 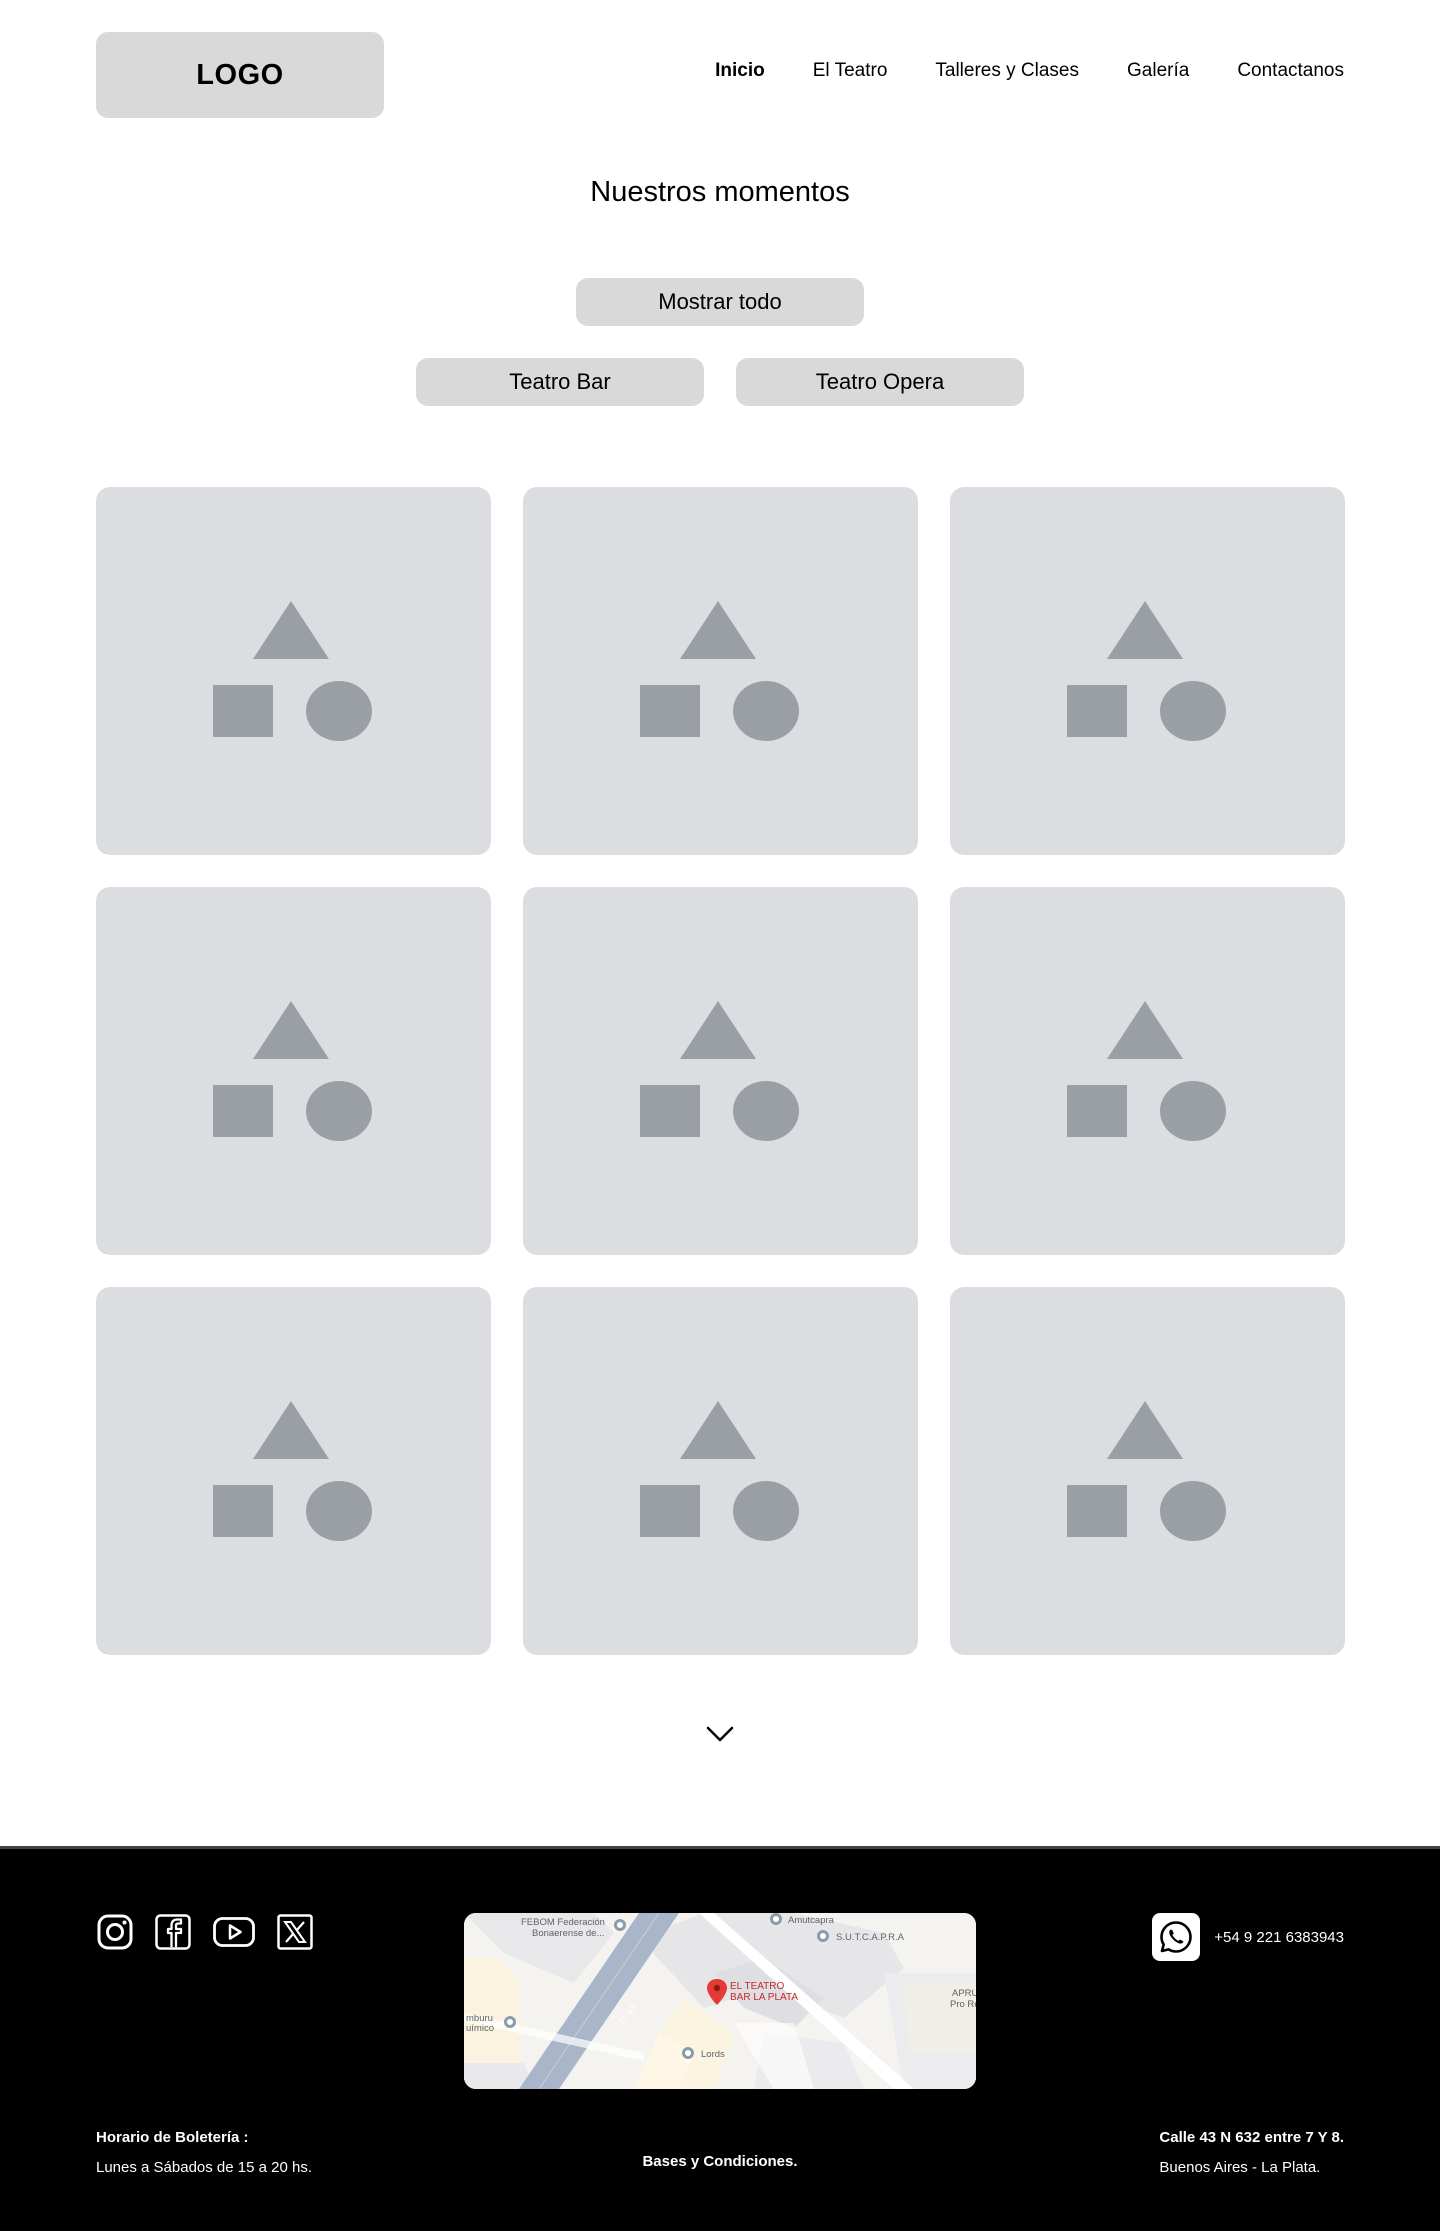 I want to click on map-poi-label: uímico, so click(x=480, y=2028).